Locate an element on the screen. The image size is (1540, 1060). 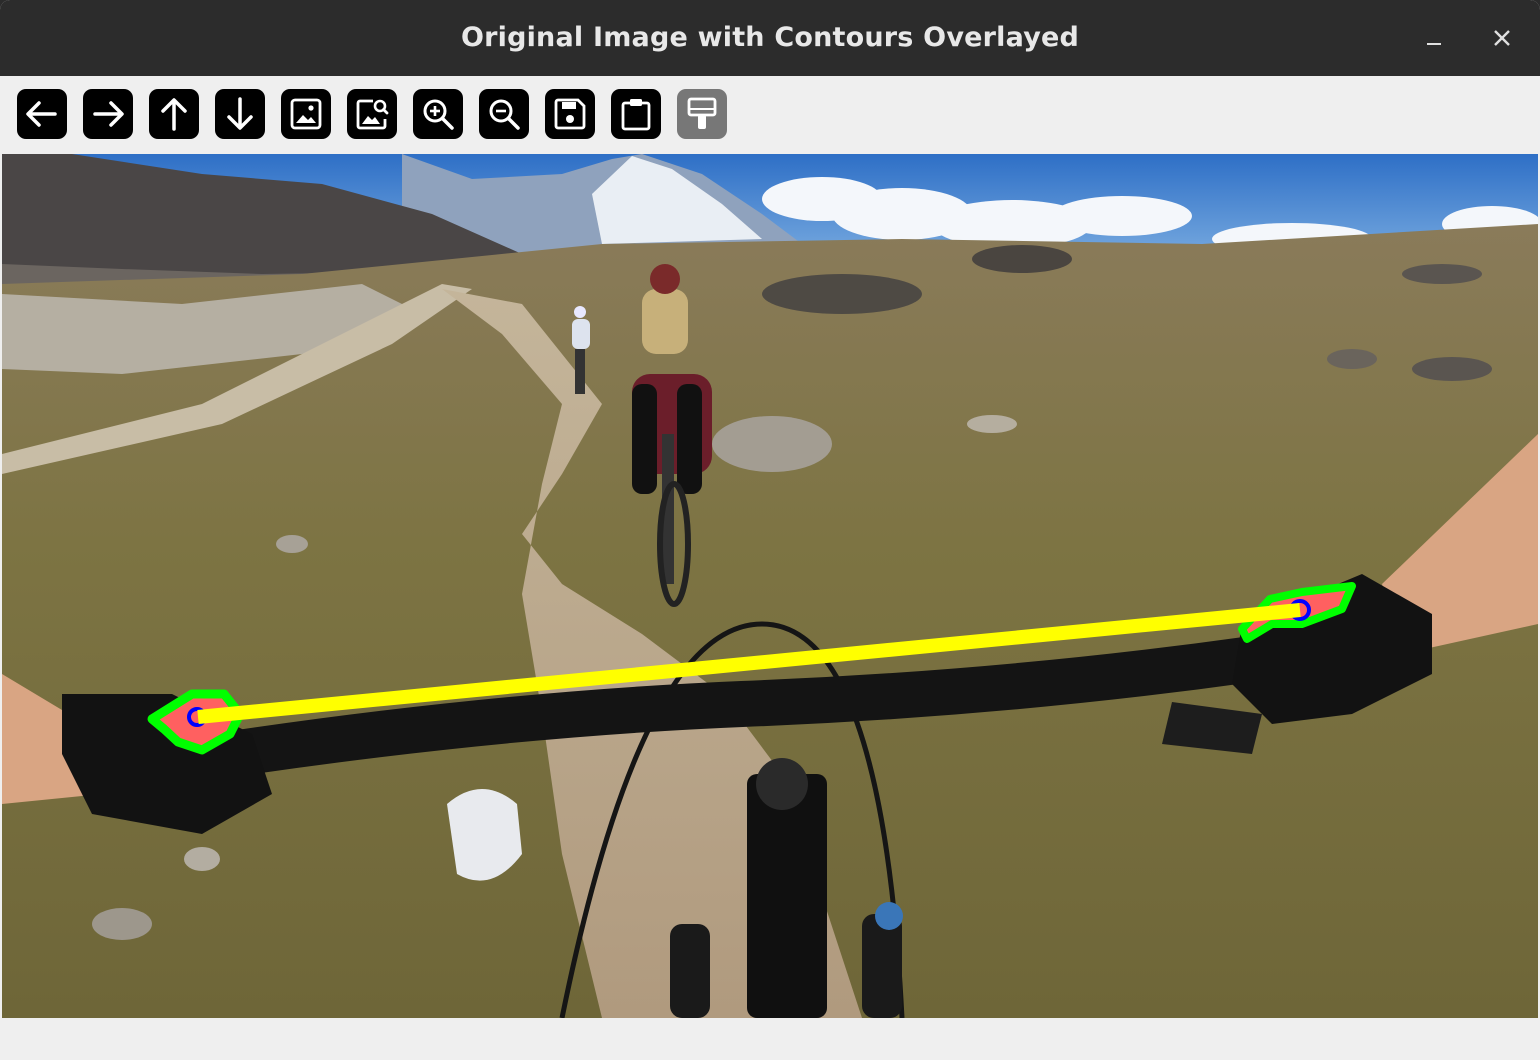
zoom-out-button is located at coordinates (504, 114).